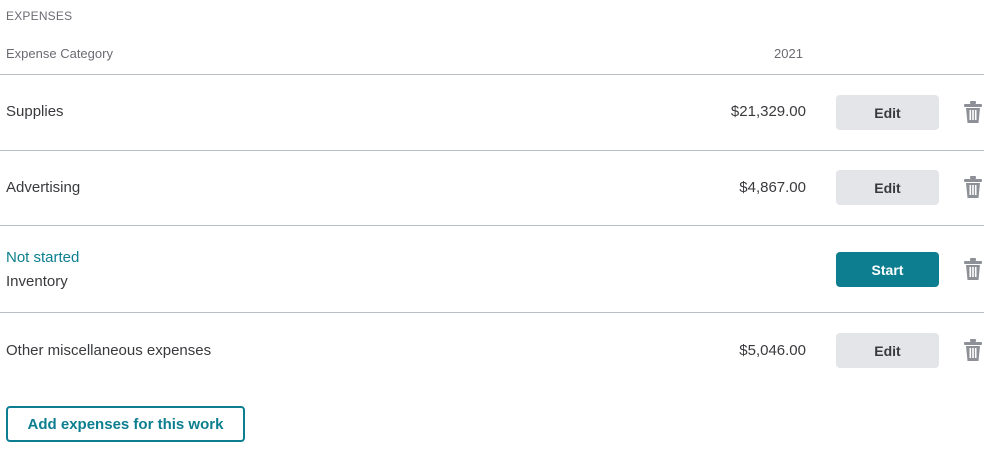 The width and height of the screenshot is (998, 452). What do you see at coordinates (39, 16) in the screenshot?
I see `section-title: EXPENSES` at bounding box center [39, 16].